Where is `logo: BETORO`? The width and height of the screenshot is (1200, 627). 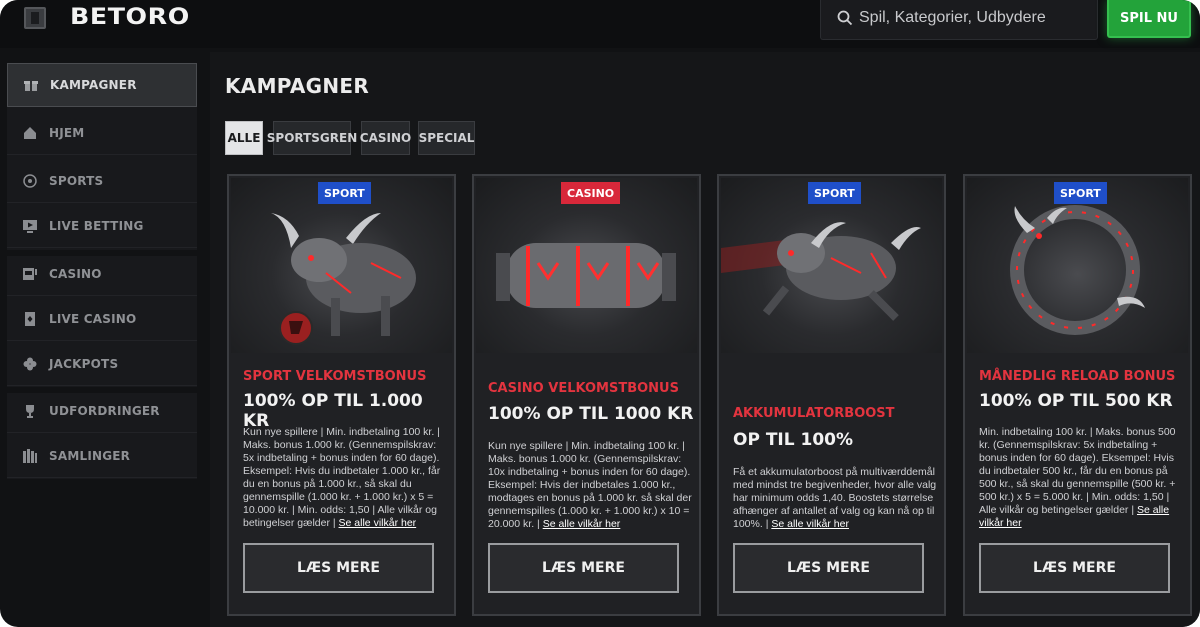
logo: BETORO is located at coordinates (130, 17).